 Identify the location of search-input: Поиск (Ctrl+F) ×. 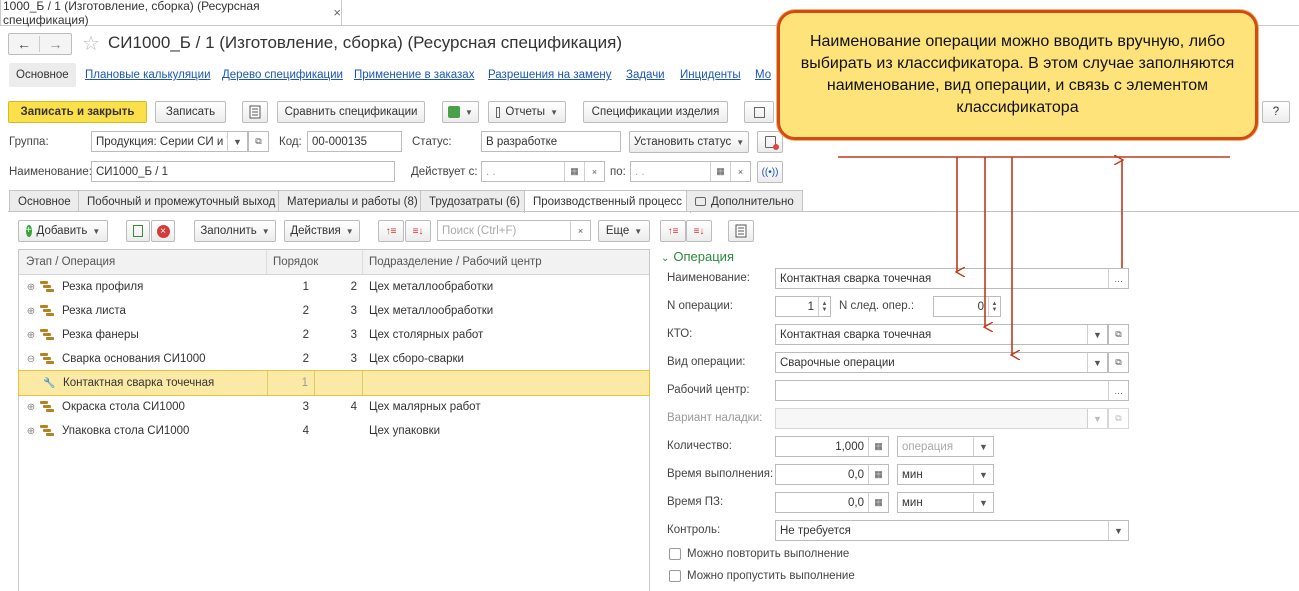
(514, 230).